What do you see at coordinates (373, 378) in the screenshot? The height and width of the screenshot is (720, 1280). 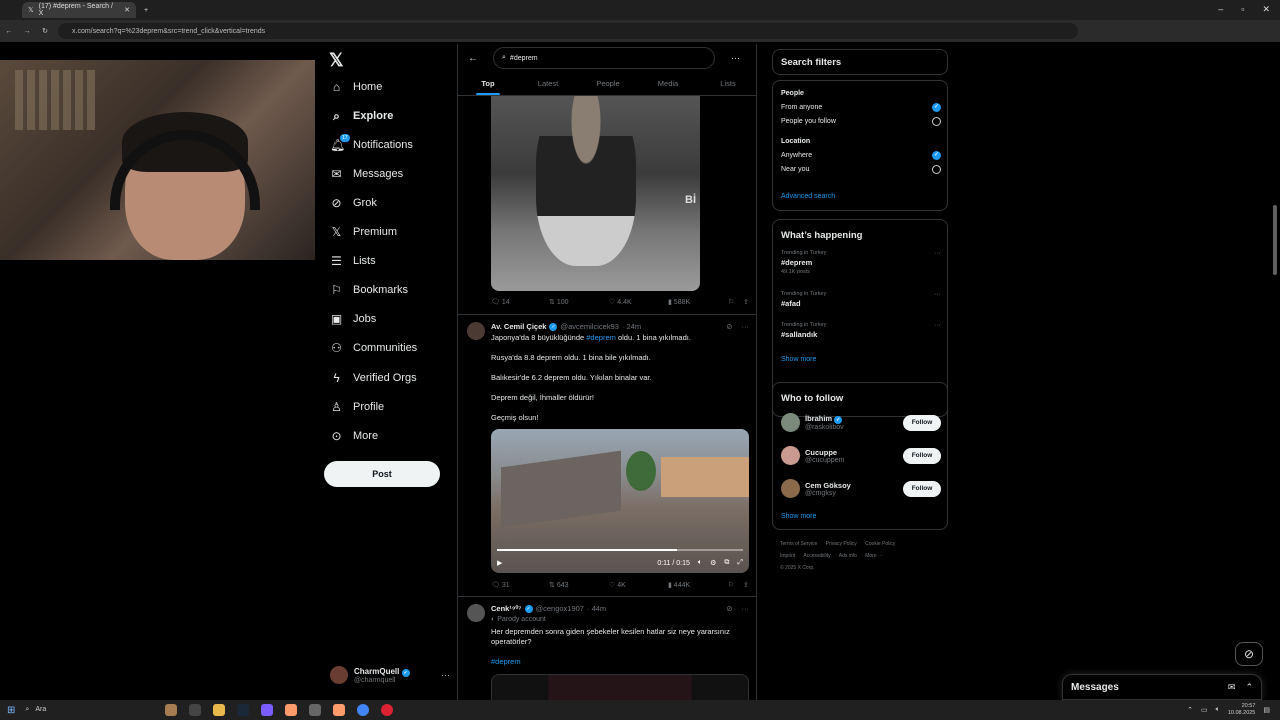 I see `nav-verified-orgs: ϟ Verified Orgs` at bounding box center [373, 378].